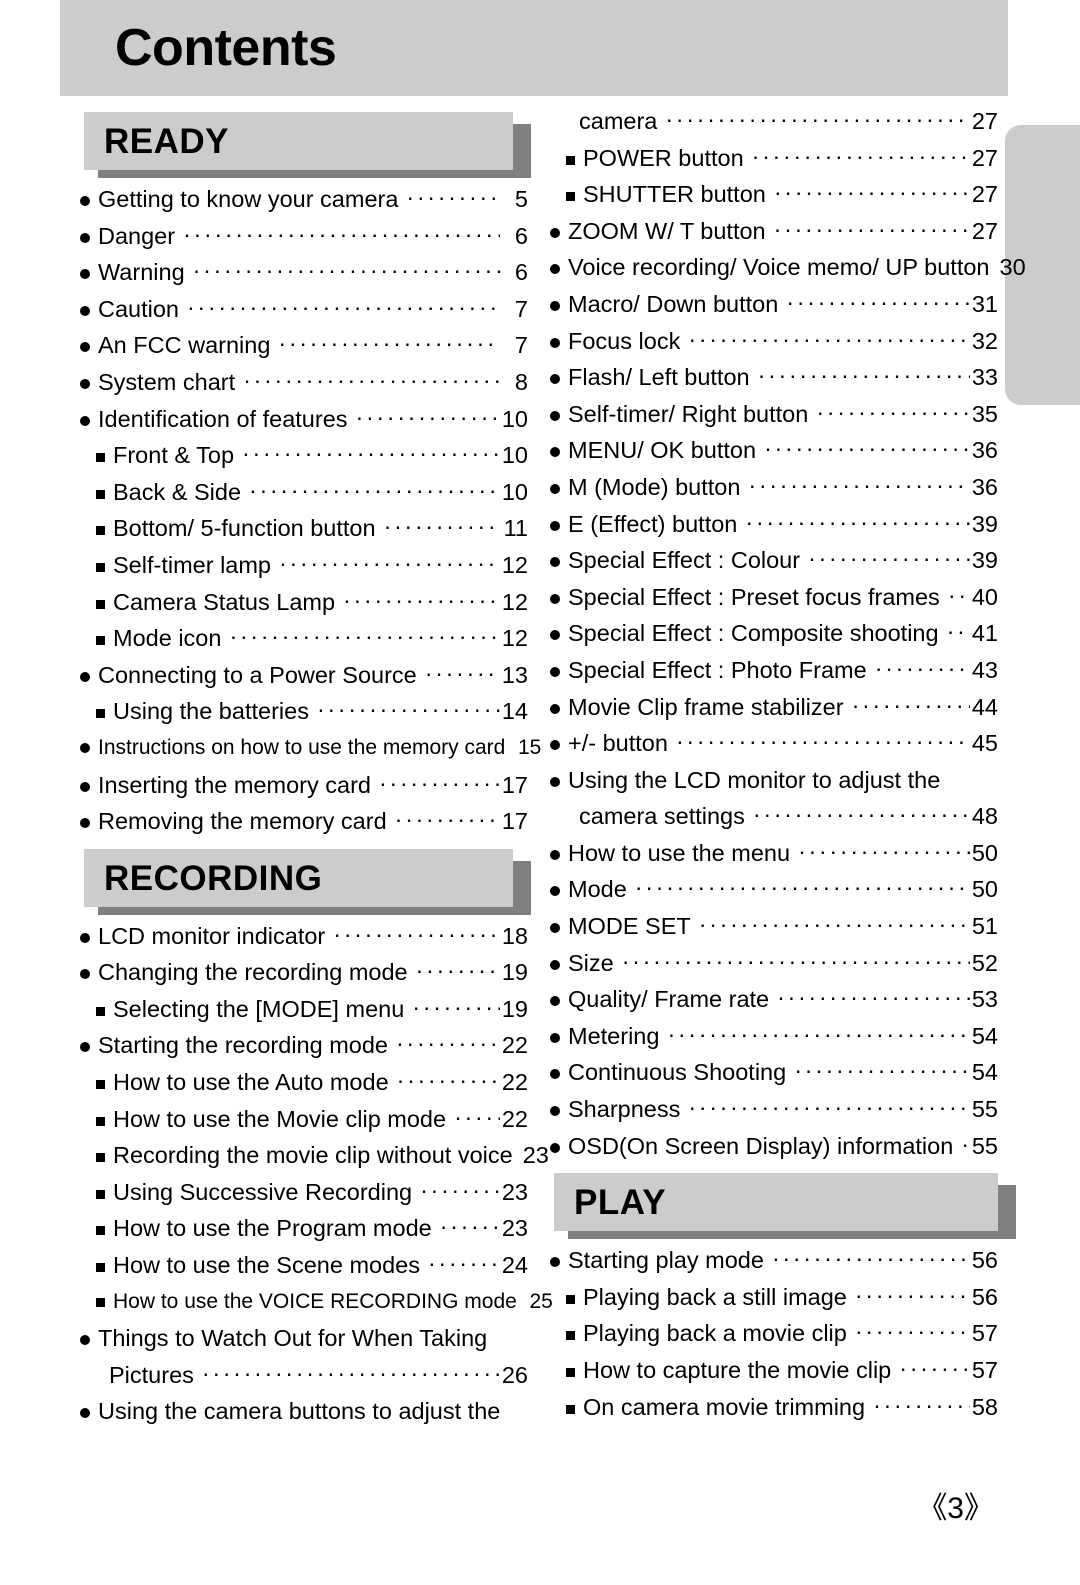 The image size is (1080, 1585). I want to click on toc-page-number: 17, so click(514, 821).